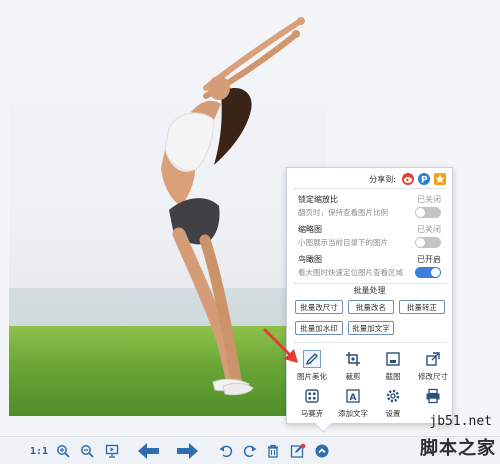 Image resolution: width=500 pixels, height=464 pixels. What do you see at coordinates (433, 396) in the screenshot?
I see `printer-icon` at bounding box center [433, 396].